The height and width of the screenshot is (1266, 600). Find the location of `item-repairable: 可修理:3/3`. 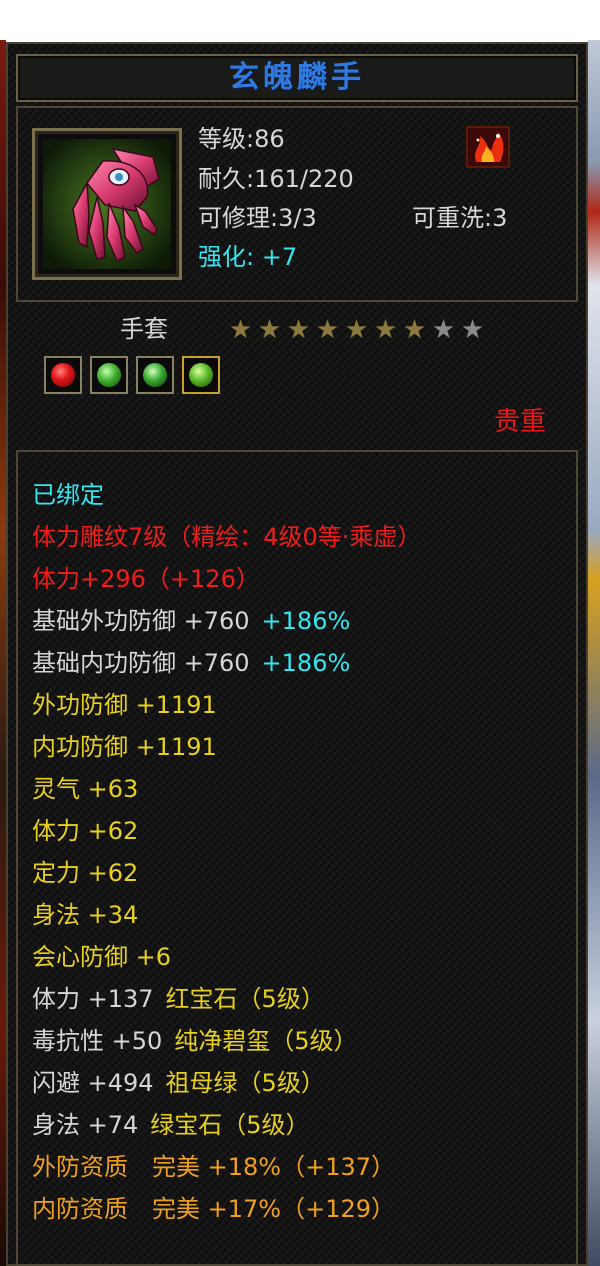

item-repairable: 可修理:3/3 is located at coordinates (257, 218).